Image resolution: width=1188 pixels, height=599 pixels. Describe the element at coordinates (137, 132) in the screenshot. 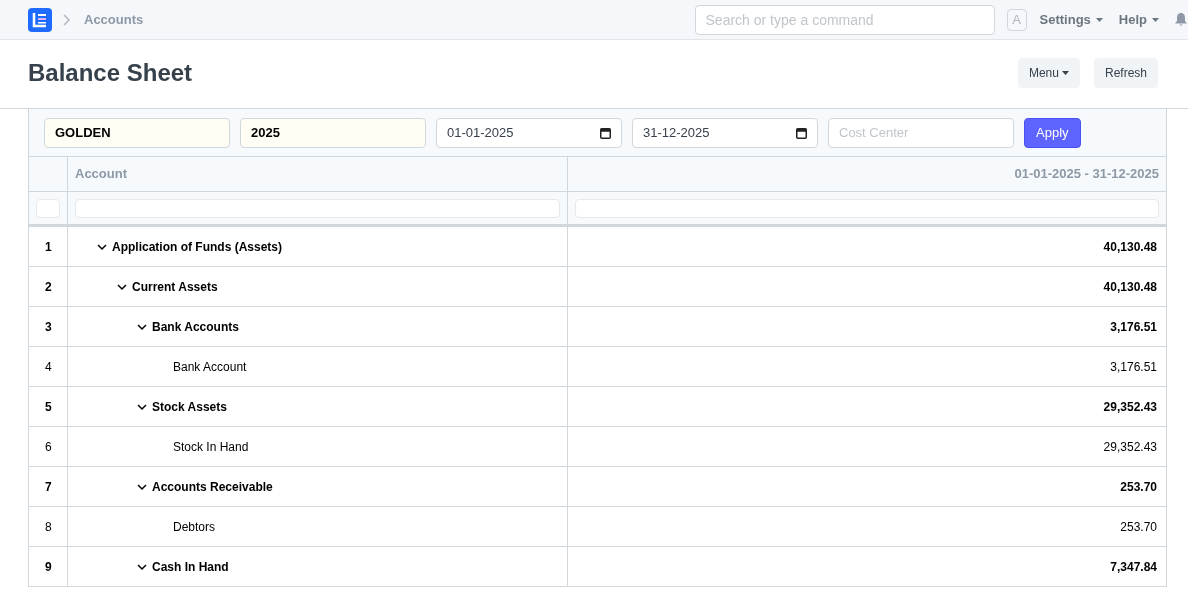

I see `filter-field: GOLDEN` at that location.